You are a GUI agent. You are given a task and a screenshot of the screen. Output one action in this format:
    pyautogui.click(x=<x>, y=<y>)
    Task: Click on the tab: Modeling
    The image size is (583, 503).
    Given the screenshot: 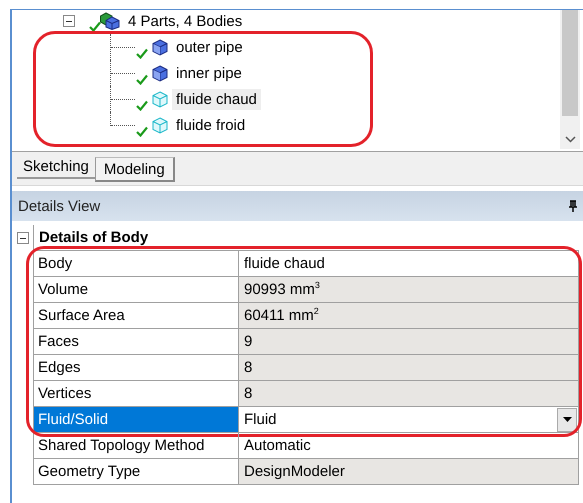 What is the action you would take?
    pyautogui.click(x=134, y=169)
    